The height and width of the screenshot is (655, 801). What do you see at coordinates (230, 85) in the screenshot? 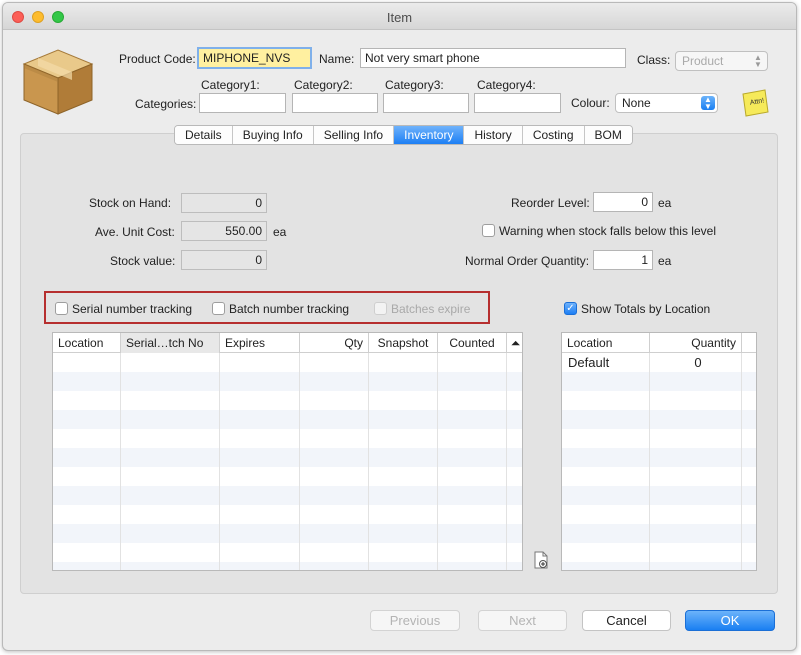
I see `category1-label: Category1:` at bounding box center [230, 85].